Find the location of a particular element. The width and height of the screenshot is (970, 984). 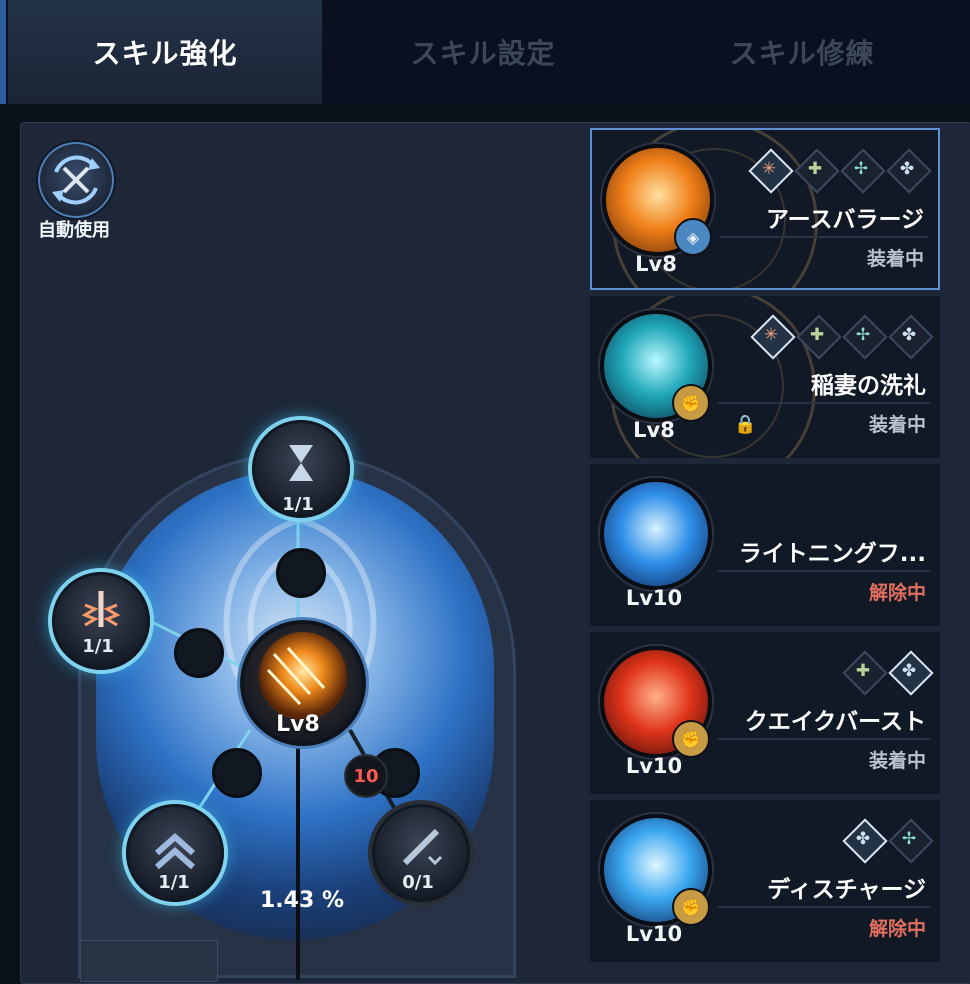

skill-traits: ✚ ✤ is located at coordinates (888, 673).